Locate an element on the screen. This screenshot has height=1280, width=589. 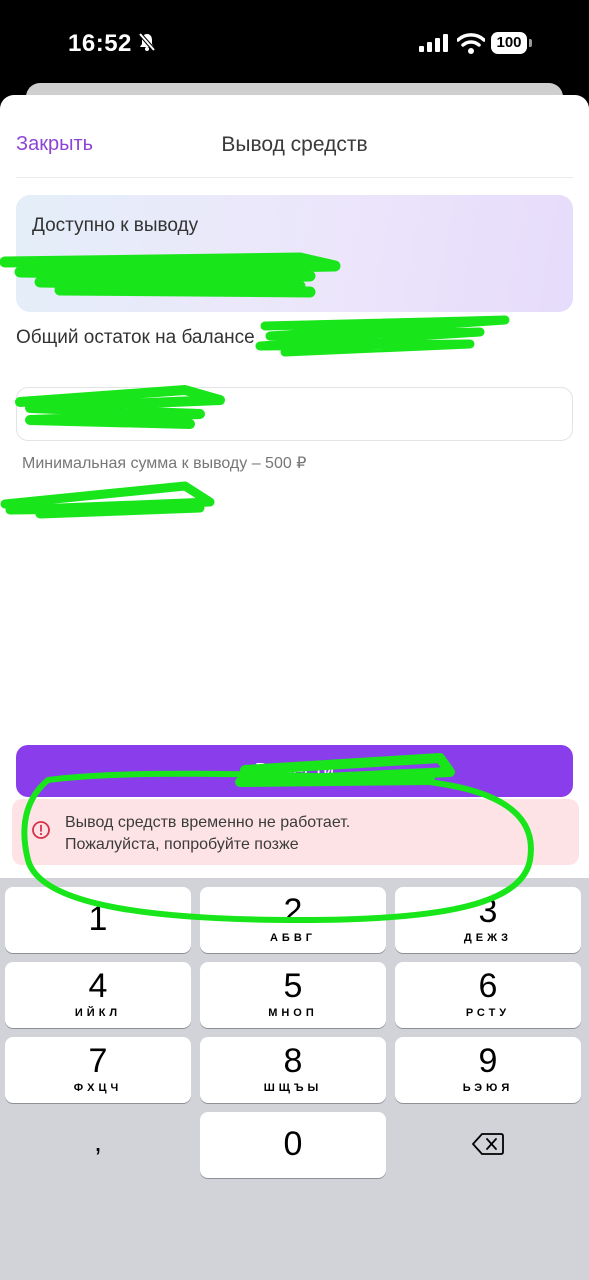
error-line-2: Пожалуйста, попробуйте позже is located at coordinates (182, 844).